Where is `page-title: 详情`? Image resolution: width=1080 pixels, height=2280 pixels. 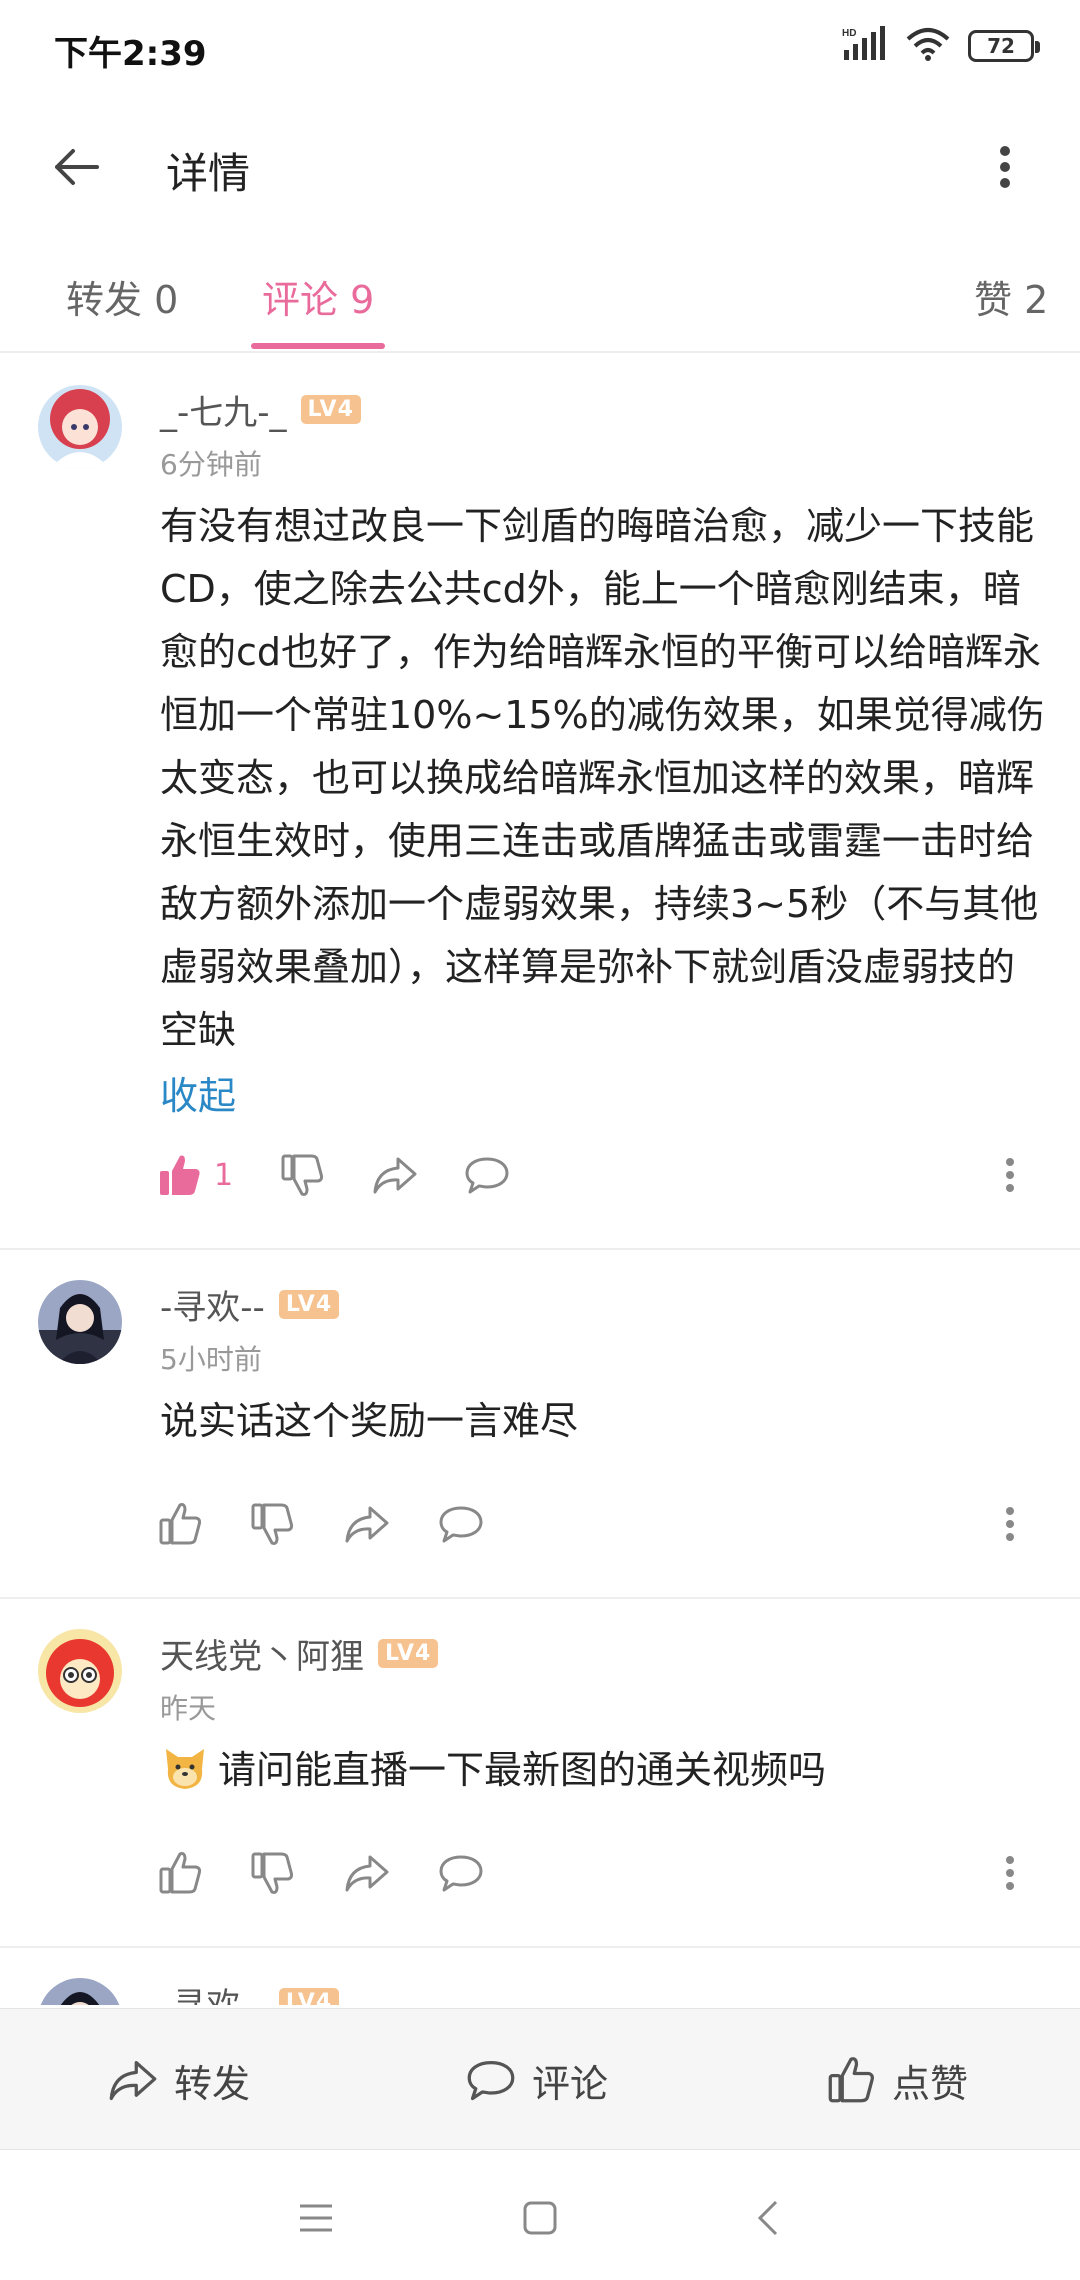
page-title: 详情 is located at coordinates (208, 173).